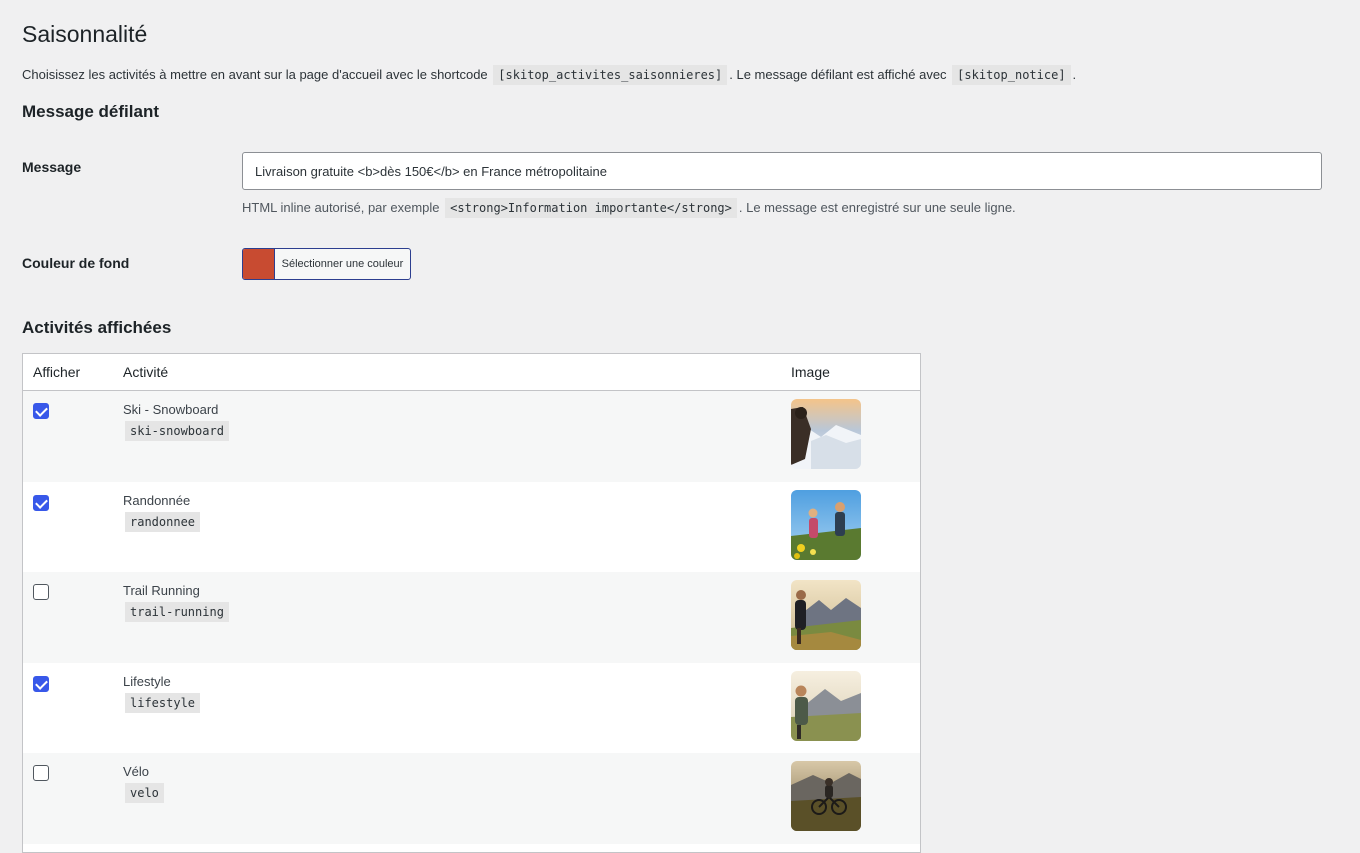 Image resolution: width=1360 pixels, height=853 pixels. What do you see at coordinates (342, 264) in the screenshot?
I see `color-picker-label: Sélectionner une couleur` at bounding box center [342, 264].